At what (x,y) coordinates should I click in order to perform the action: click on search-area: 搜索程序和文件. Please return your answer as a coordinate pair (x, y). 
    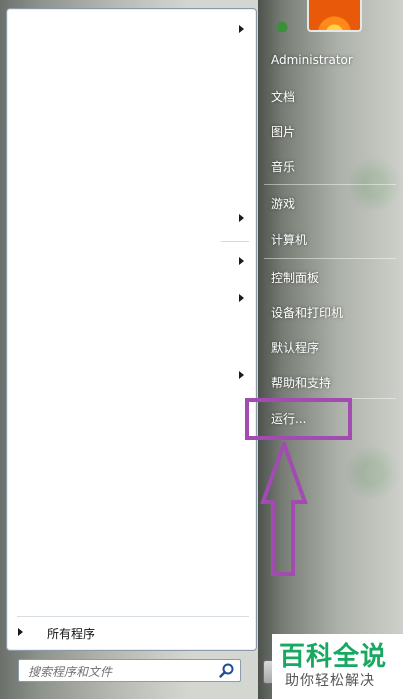
    Looking at the image, I should click on (129, 675).